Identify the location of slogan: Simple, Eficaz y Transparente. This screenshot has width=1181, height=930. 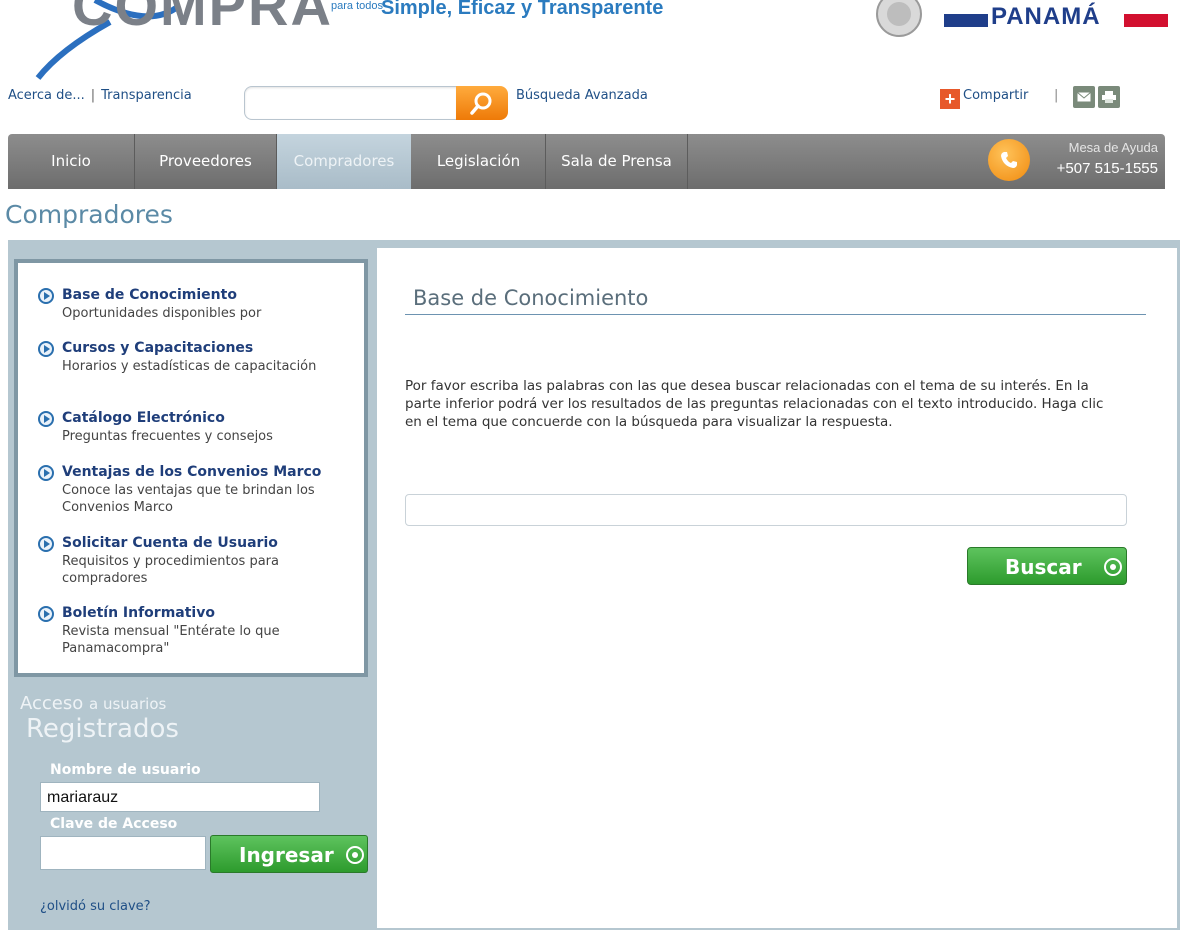
(522, 9).